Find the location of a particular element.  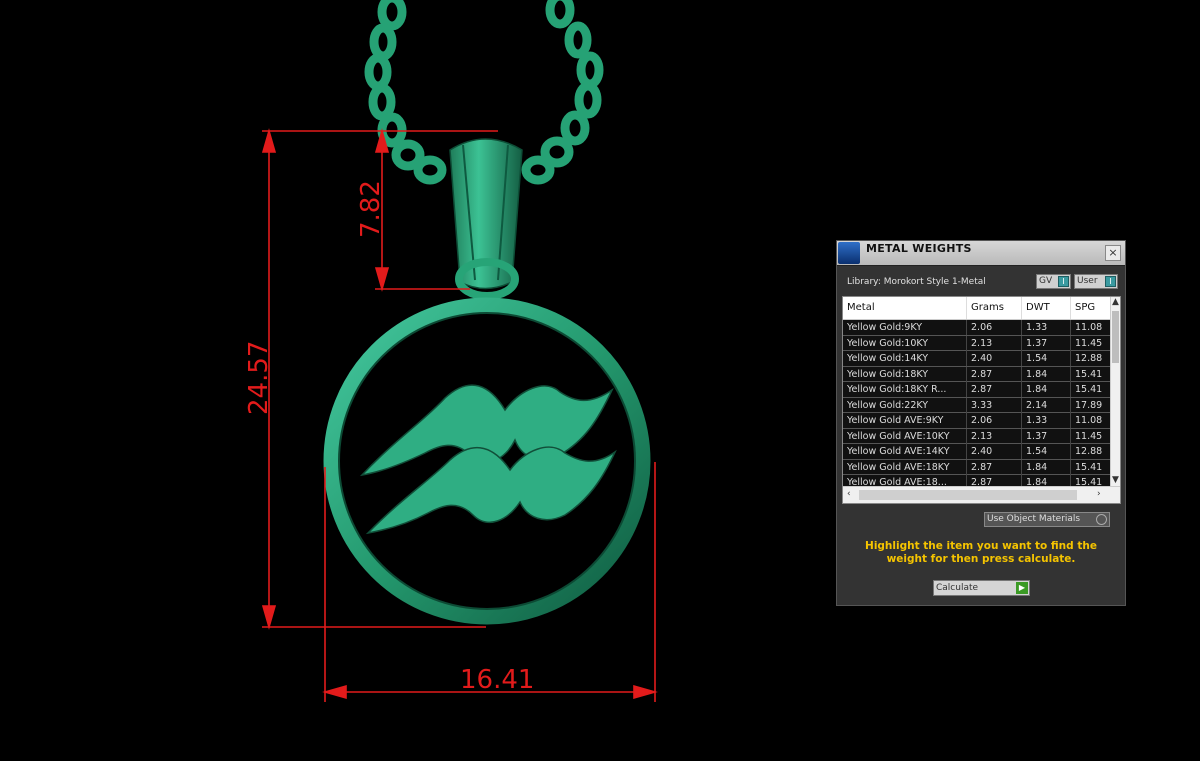

cell-metal: Yellow Gold:18KY is located at coordinates (905, 374).